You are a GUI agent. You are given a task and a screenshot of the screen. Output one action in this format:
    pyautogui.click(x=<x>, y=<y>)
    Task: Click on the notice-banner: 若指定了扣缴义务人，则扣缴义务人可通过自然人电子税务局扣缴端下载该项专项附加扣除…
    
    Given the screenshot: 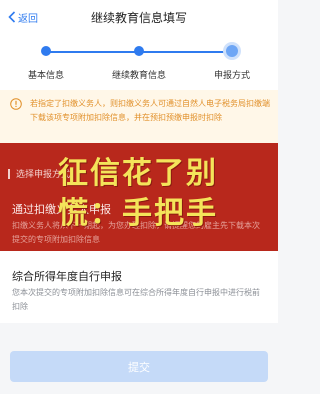 What is the action you would take?
    pyautogui.click(x=139, y=116)
    